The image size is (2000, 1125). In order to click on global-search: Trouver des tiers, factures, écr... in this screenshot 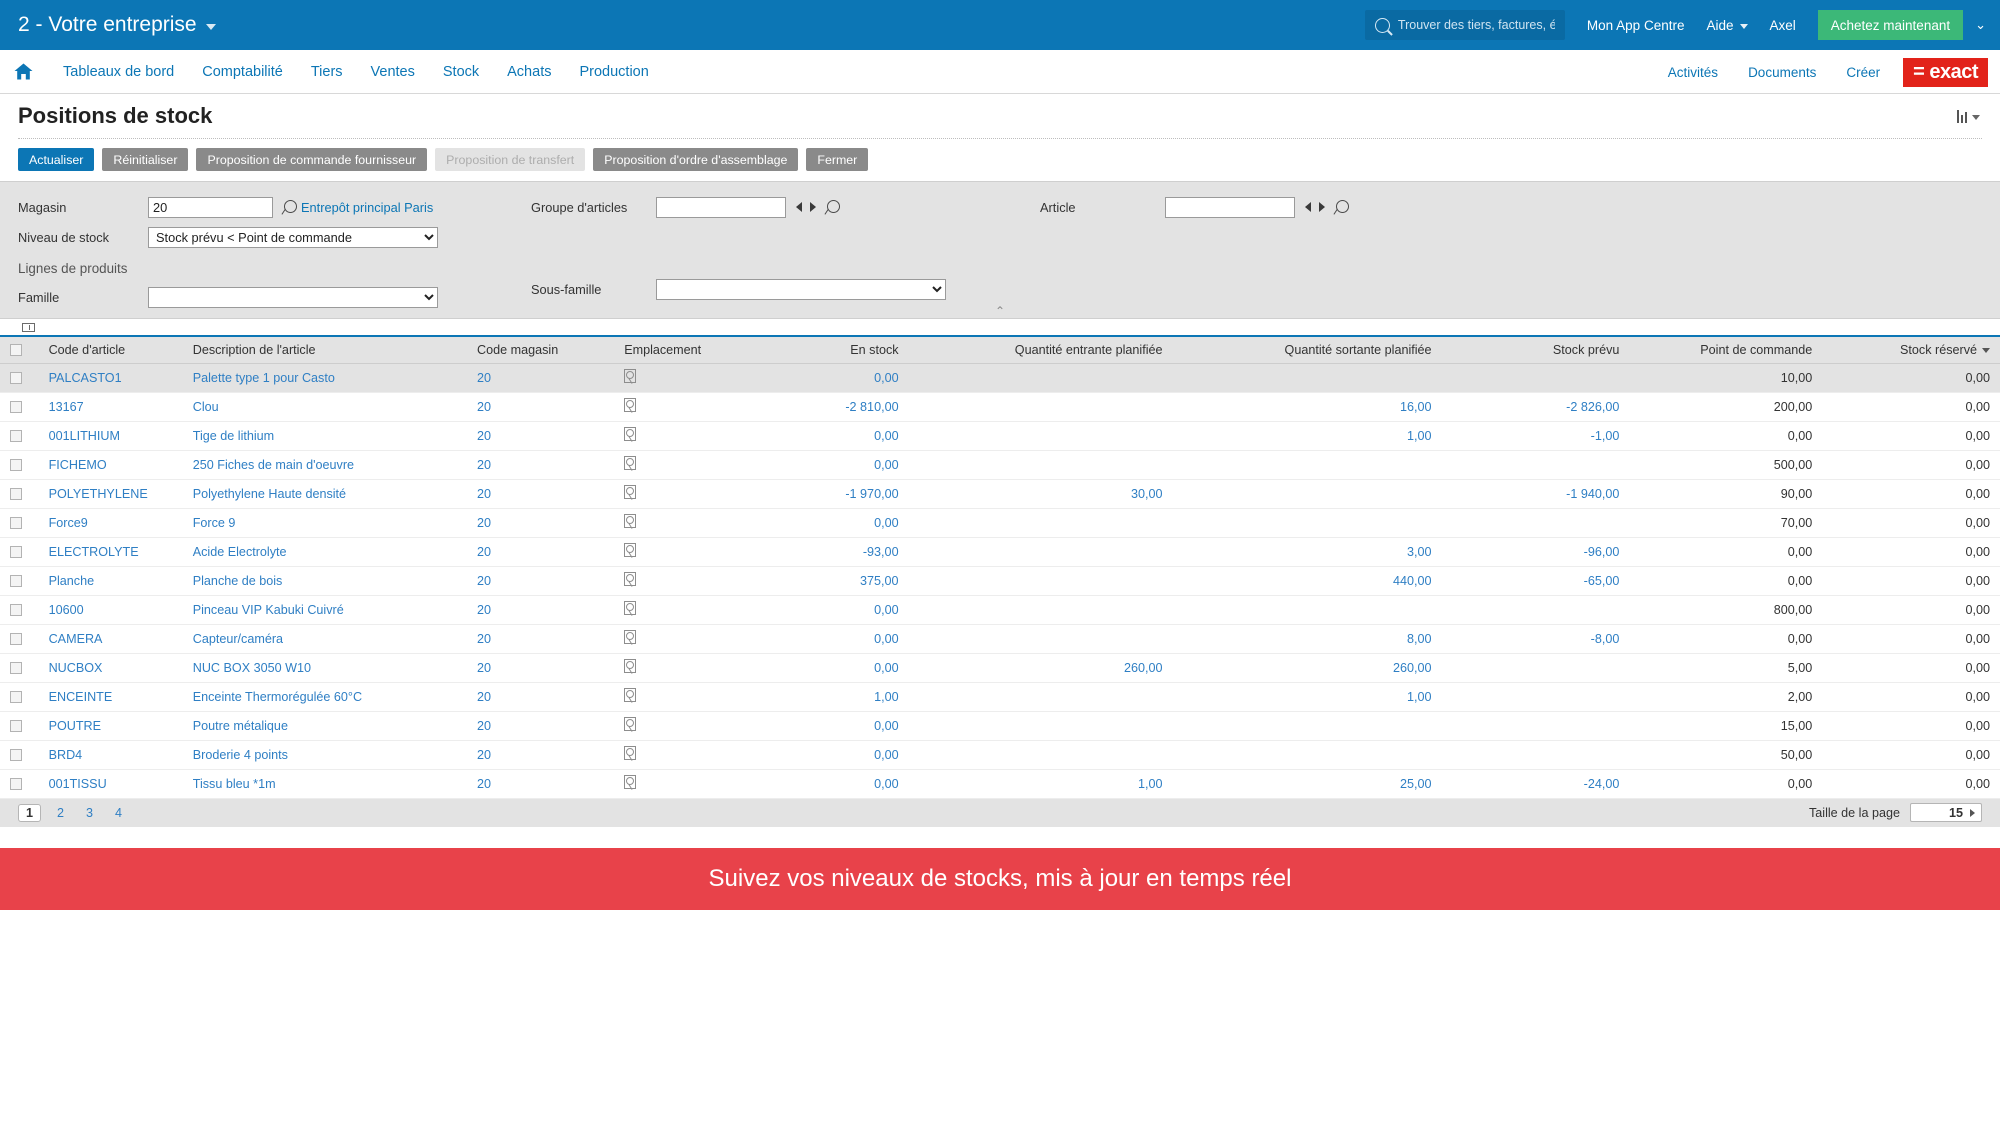, I will do `click(1464, 25)`.